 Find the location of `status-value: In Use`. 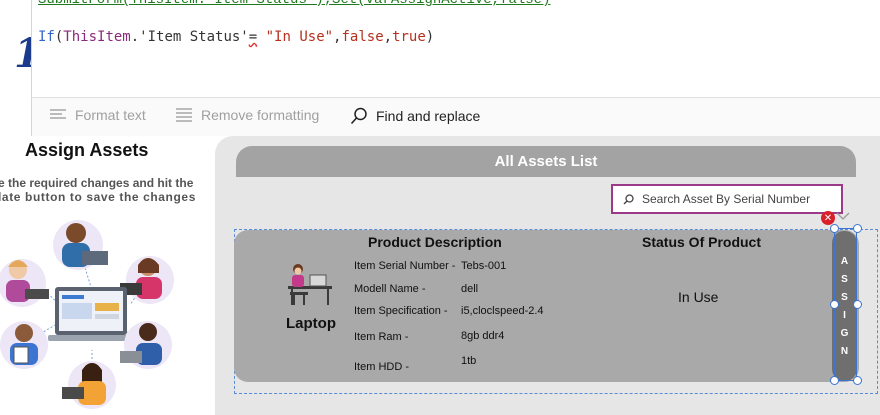

status-value: In Use is located at coordinates (698, 297).